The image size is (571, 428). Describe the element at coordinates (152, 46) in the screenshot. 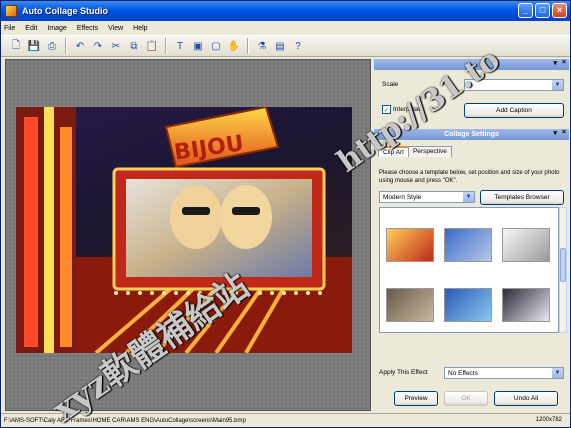

I see `paste-icon: 📋` at that location.